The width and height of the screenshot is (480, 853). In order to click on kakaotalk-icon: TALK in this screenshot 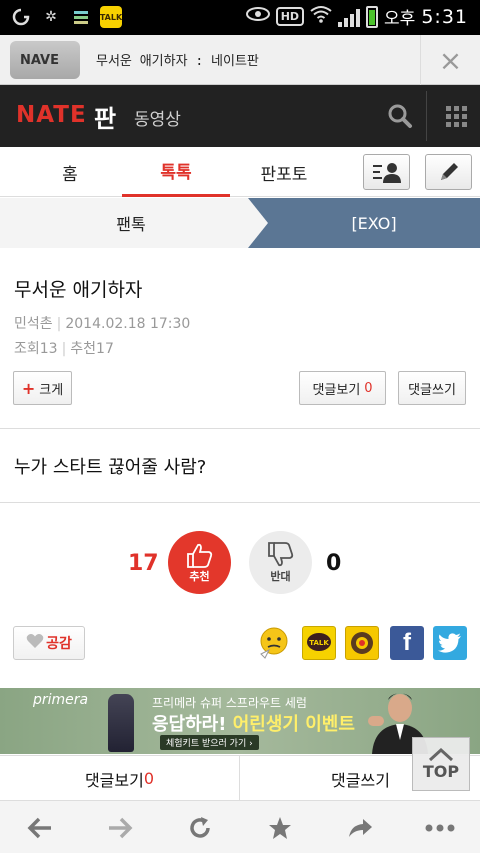, I will do `click(111, 17)`.